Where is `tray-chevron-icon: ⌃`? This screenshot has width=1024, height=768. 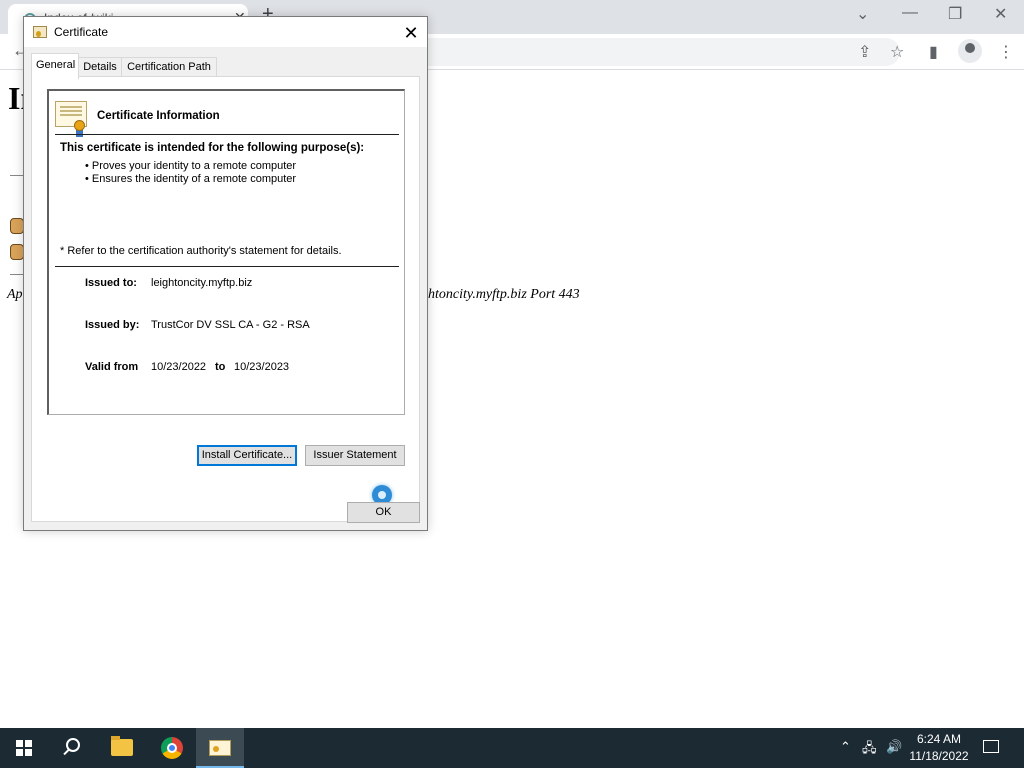 tray-chevron-icon: ⌃ is located at coordinates (845, 747).